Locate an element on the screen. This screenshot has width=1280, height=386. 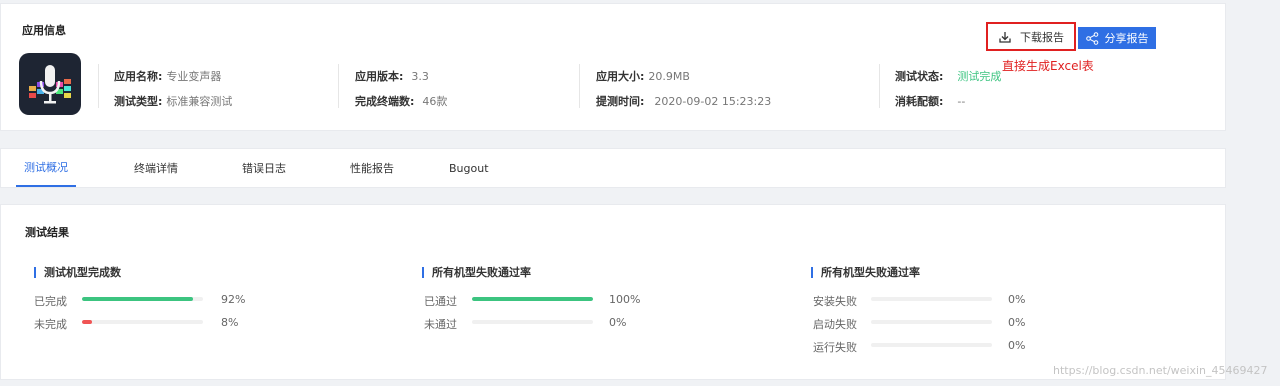
metric-row-label: 已通过 is located at coordinates (440, 301).